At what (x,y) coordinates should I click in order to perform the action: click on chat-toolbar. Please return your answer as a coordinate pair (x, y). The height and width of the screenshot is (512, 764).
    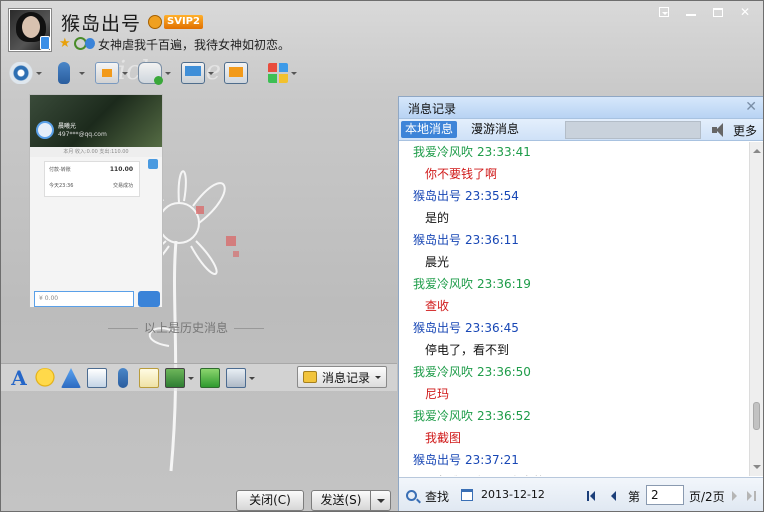
    Looking at the image, I should click on (158, 73).